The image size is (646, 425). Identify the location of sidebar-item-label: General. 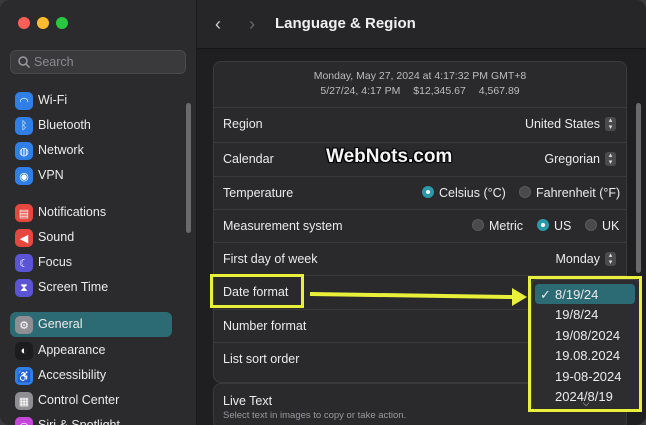
(60, 324).